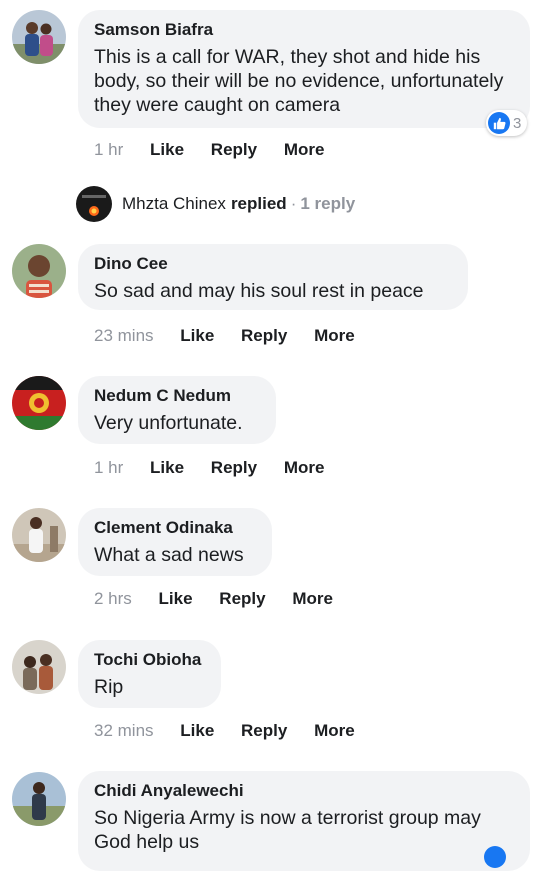  I want to click on comment-text: So sad and may his soul rest in peace, so click(259, 291).